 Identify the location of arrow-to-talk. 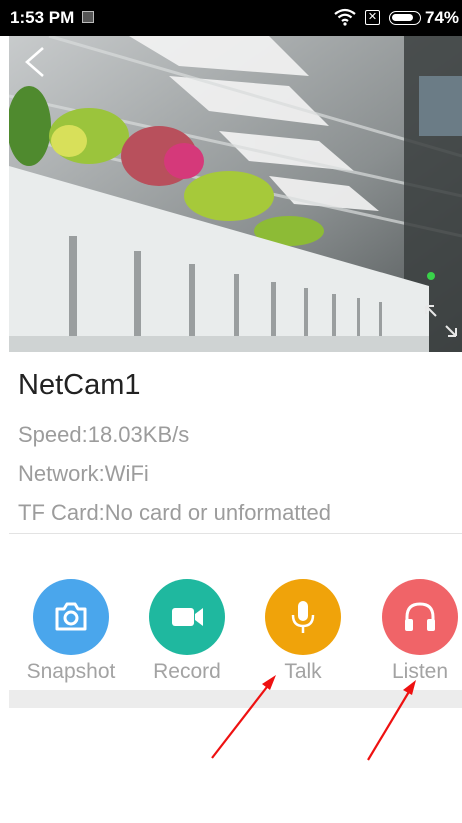
(243, 717).